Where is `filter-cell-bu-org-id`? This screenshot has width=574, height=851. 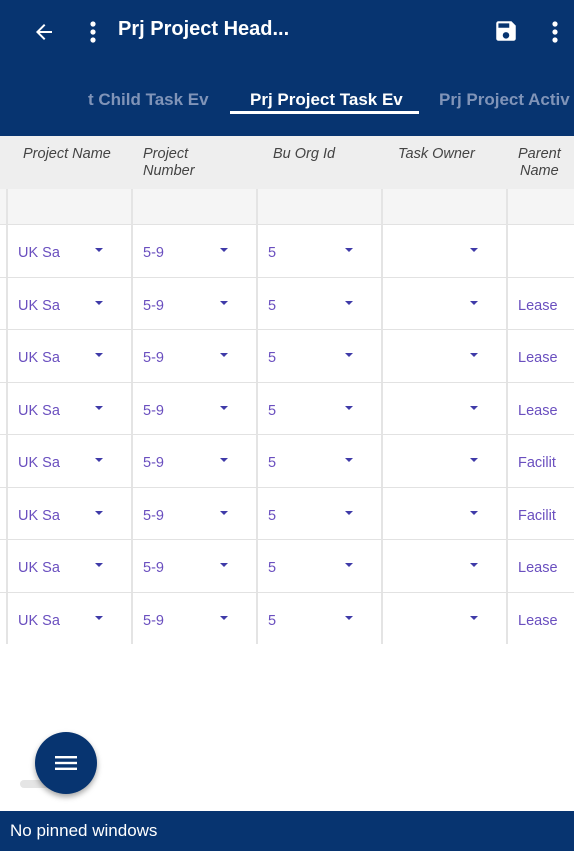
filter-cell-bu-org-id is located at coordinates (319, 207).